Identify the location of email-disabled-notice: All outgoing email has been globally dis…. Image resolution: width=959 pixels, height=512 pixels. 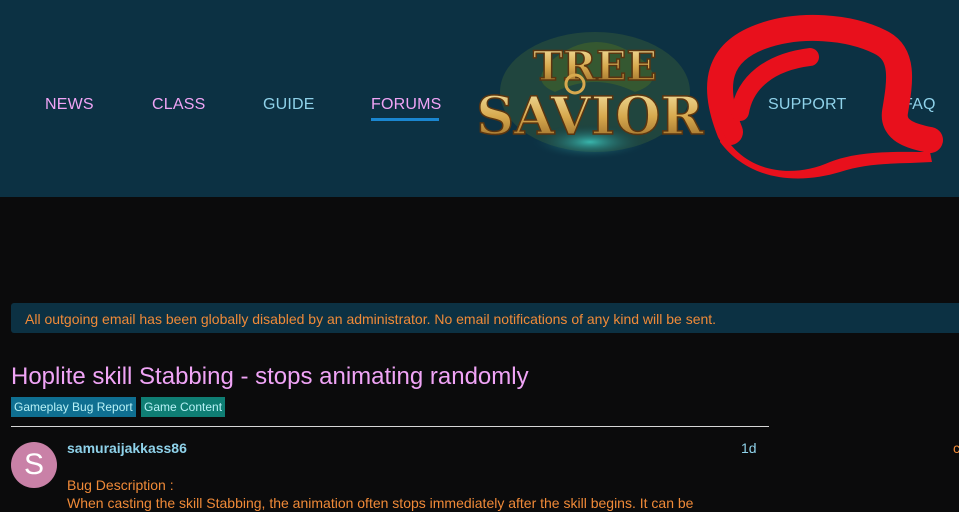
(485, 318).